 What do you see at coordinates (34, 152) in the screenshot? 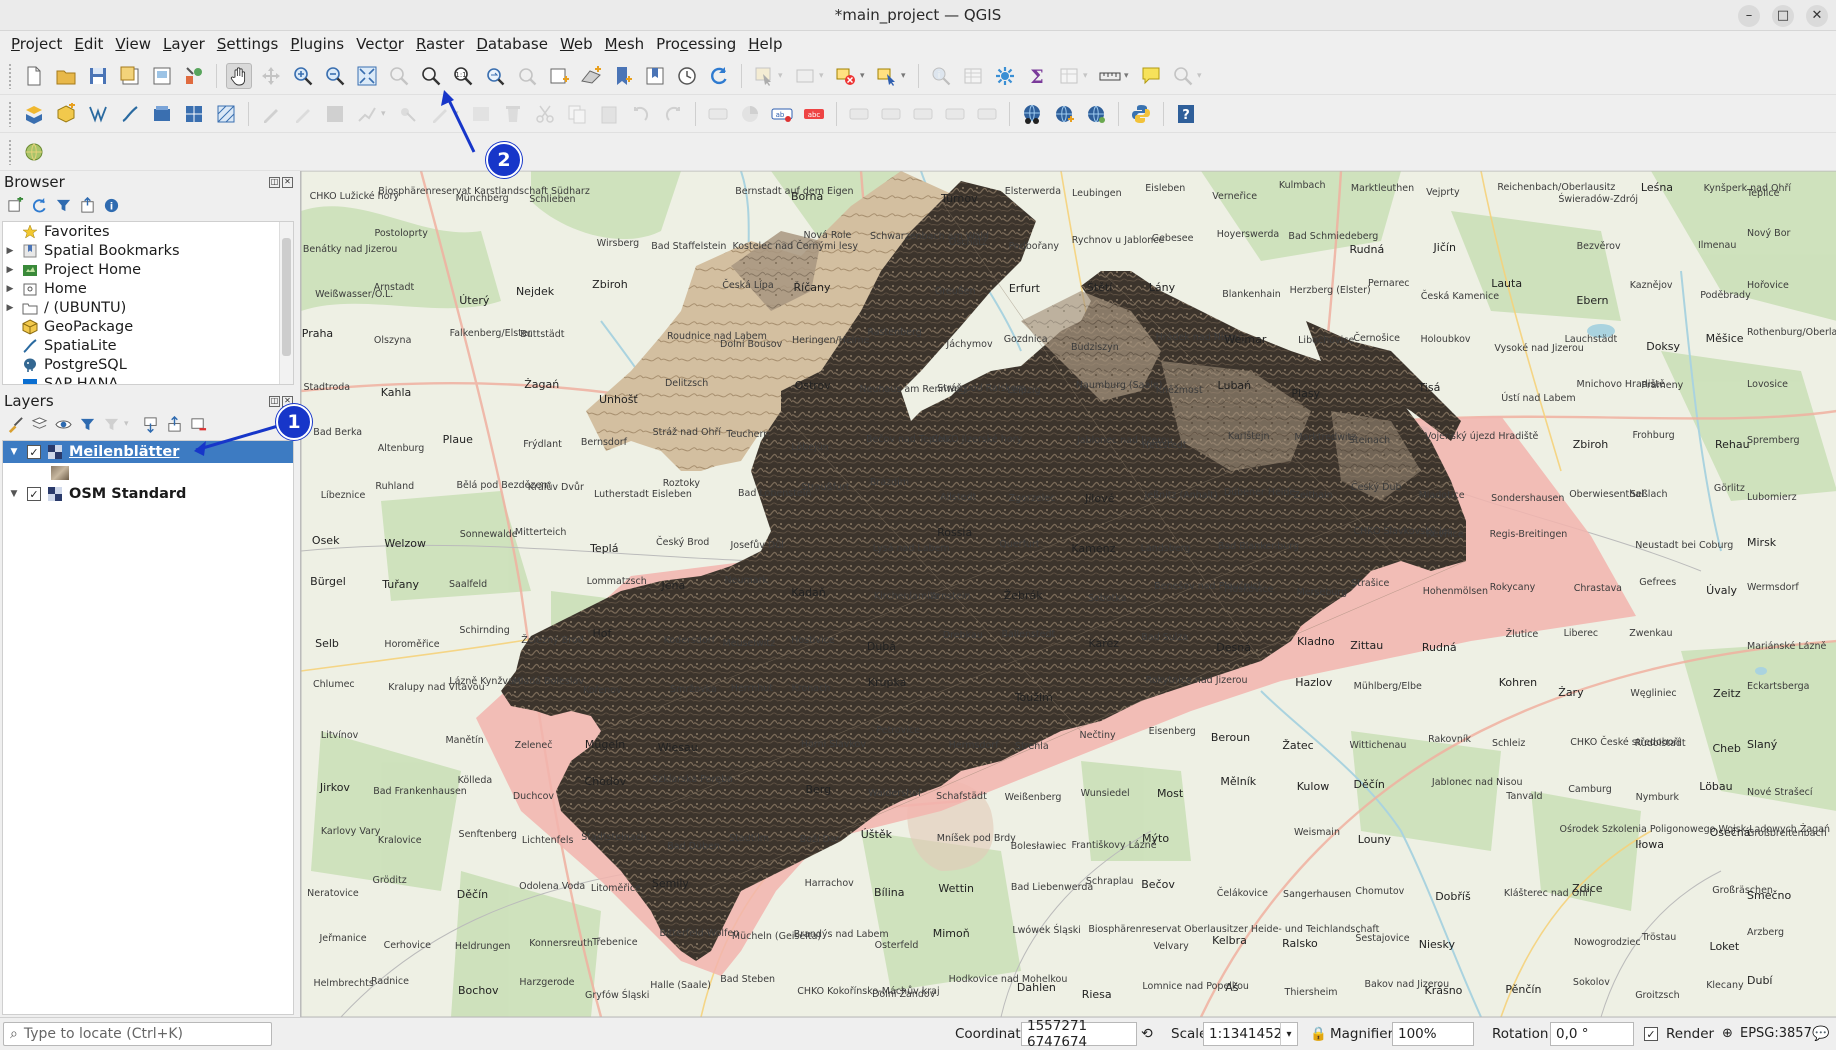
I see `plugin-globe-icon` at bounding box center [34, 152].